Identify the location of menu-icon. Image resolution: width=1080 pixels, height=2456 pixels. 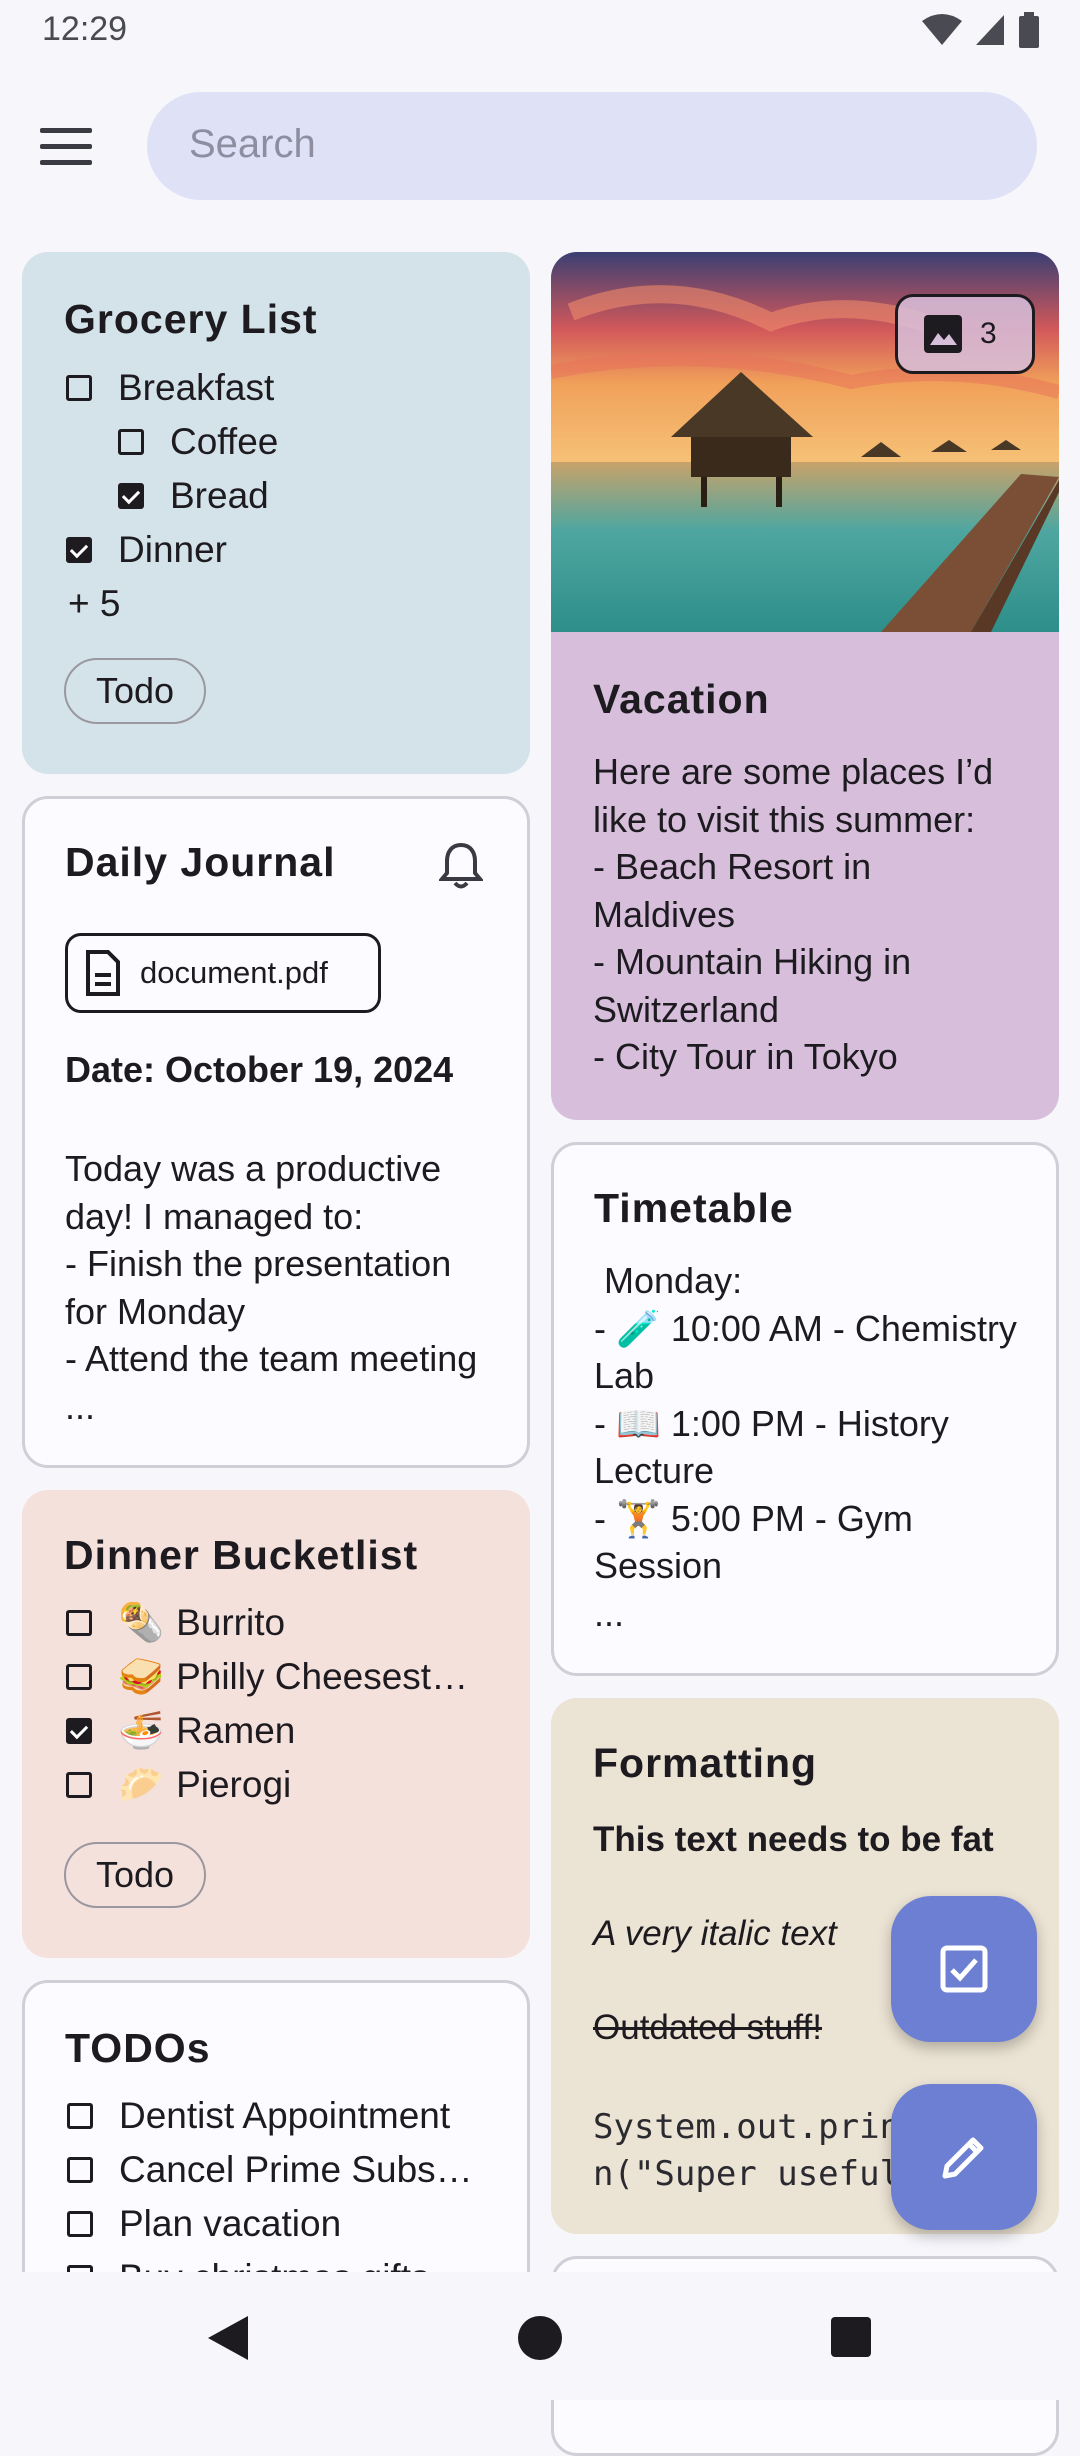
(66, 130).